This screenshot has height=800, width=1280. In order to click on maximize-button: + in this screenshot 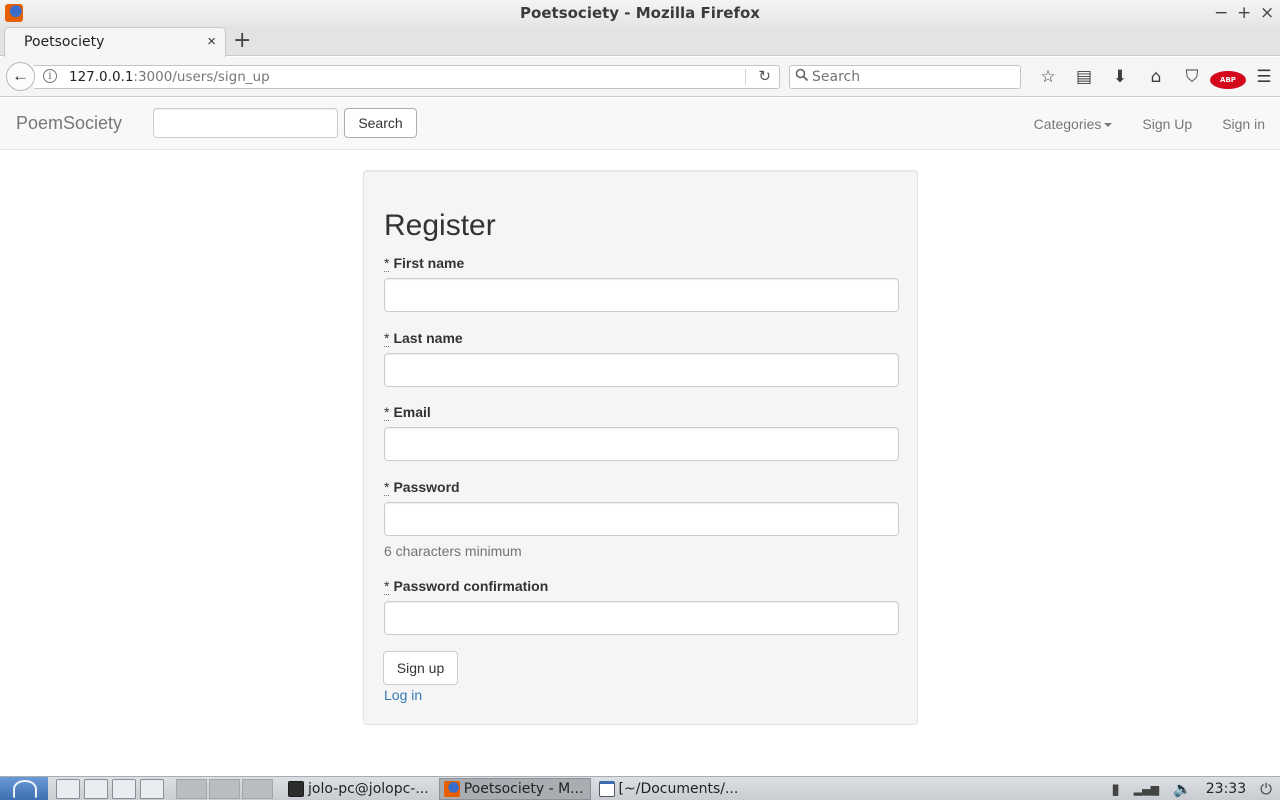, I will do `click(1244, 13)`.